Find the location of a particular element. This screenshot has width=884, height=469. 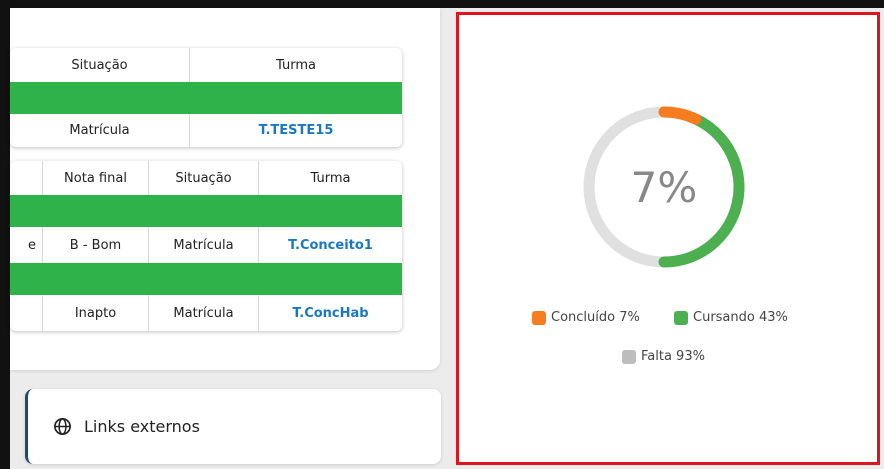

table-row: e B - Bom Matrícula T.Conceito1 is located at coordinates (206, 245).